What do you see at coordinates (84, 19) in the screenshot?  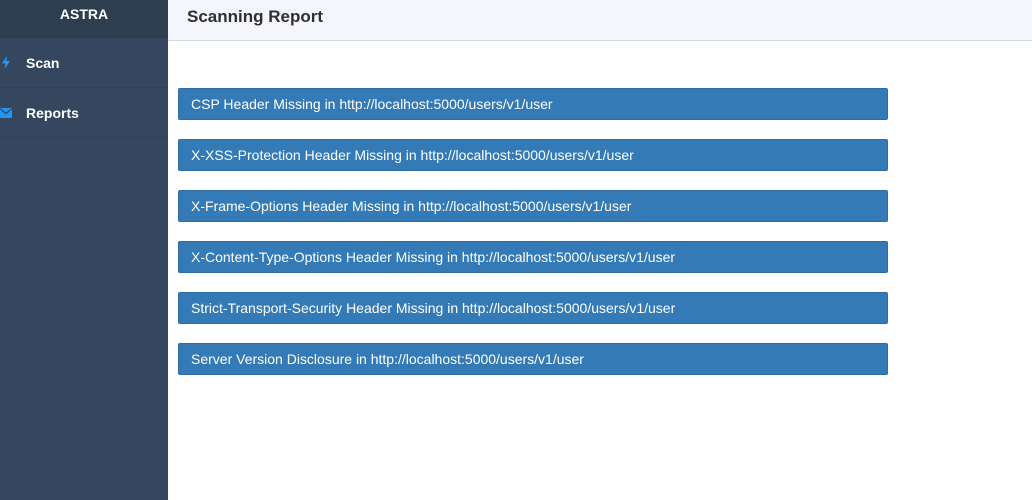 I see `brand-logo: ASTRA` at bounding box center [84, 19].